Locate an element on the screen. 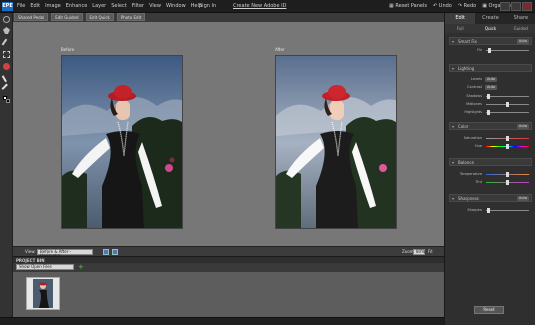 Image resolution: width=535 pixels, height=325 pixels. section-lighting: ▾ Lighting is located at coordinates (490, 68).